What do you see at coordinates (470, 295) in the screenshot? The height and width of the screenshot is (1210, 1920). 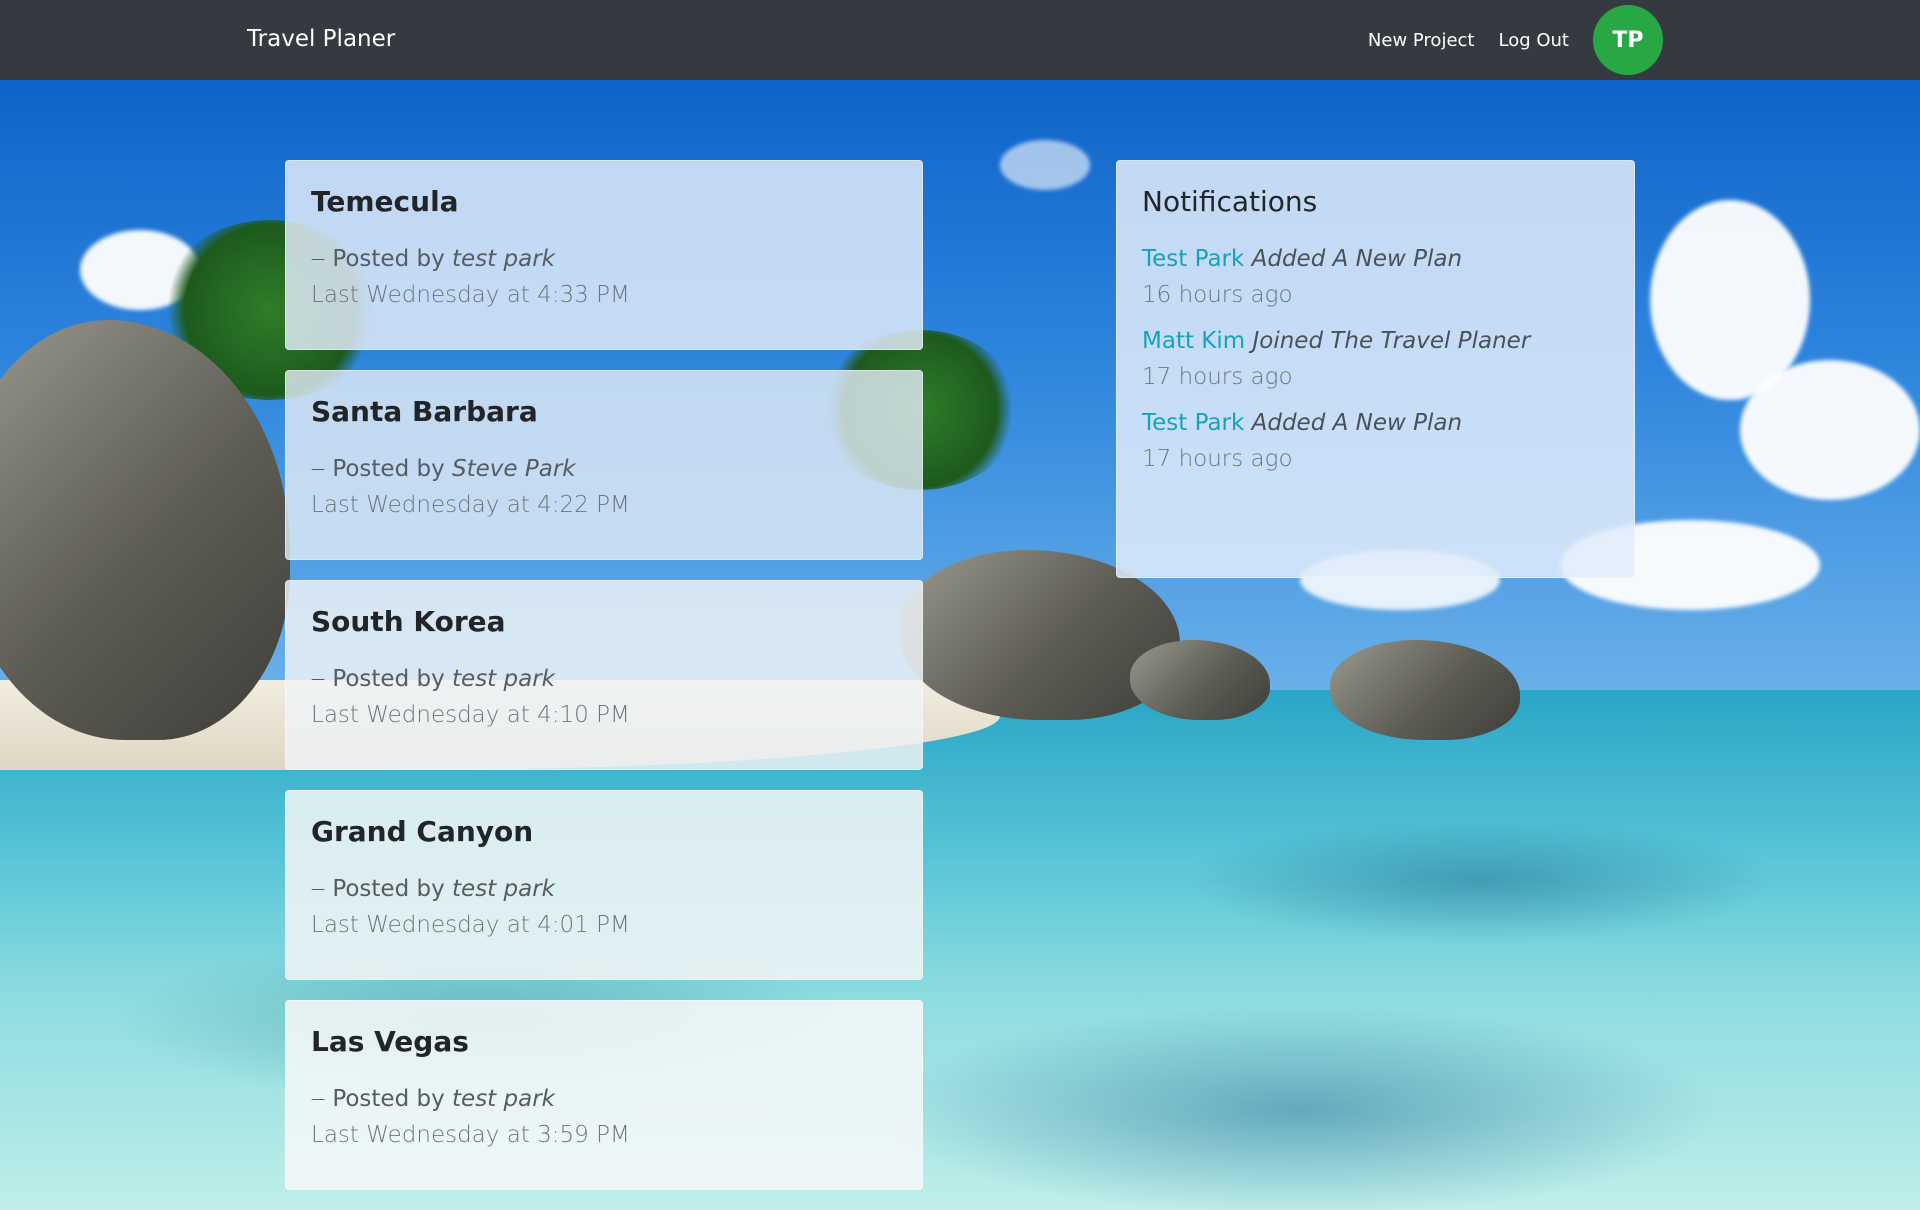 I see `plan-timestamp: Last Wednesday at 4:33 PM` at bounding box center [470, 295].